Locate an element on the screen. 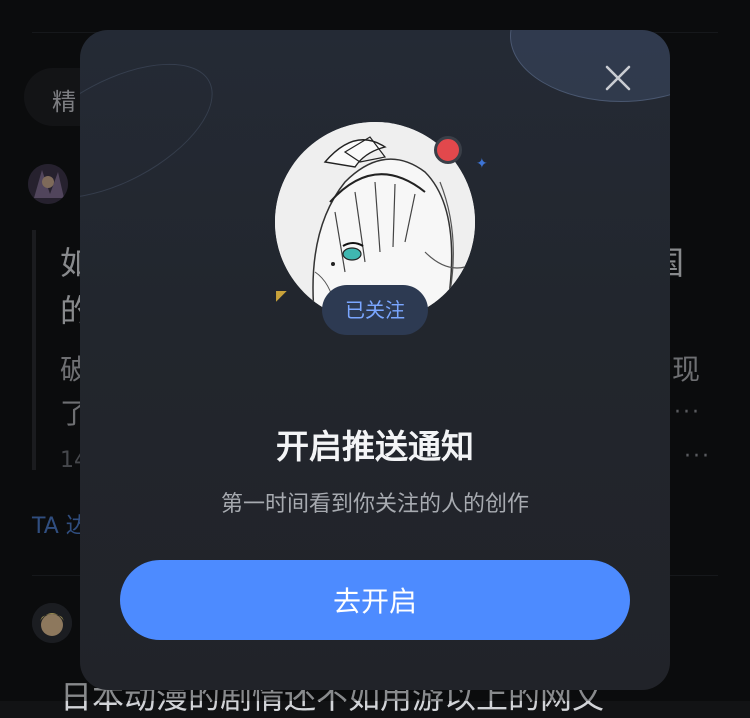 The height and width of the screenshot is (718, 750). close-button is located at coordinates (618, 78).